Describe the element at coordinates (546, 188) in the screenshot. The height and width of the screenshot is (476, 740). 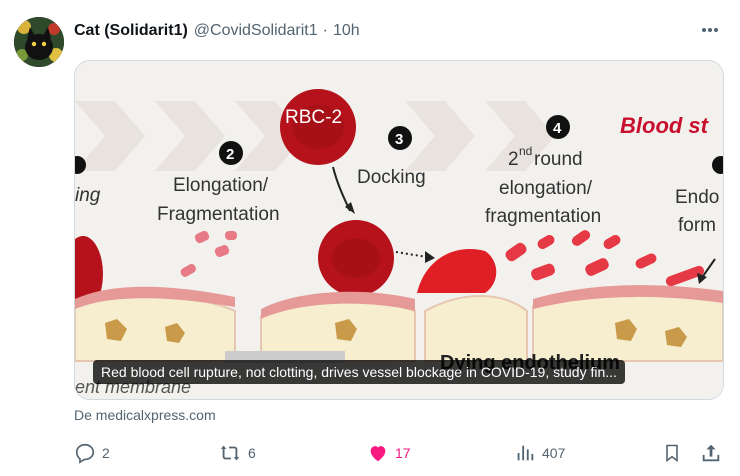
I see `stage4-label-line2: elongation/` at that location.